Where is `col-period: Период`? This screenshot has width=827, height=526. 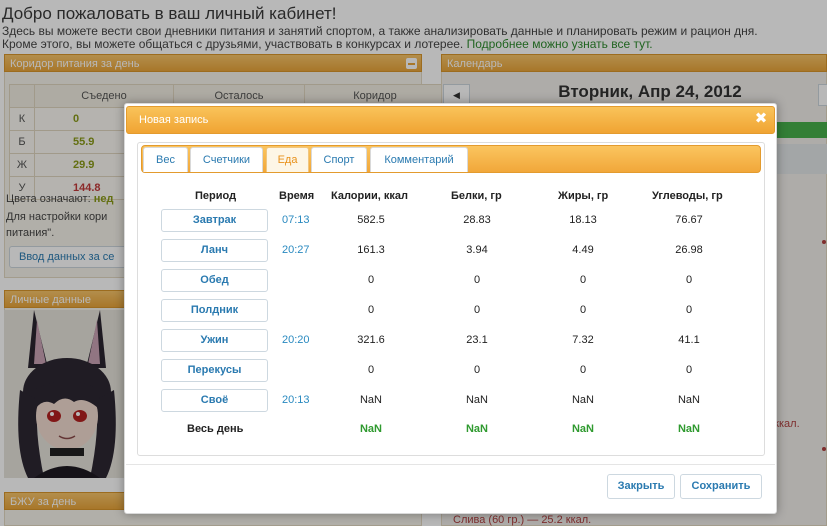
col-period: Период is located at coordinates (216, 196).